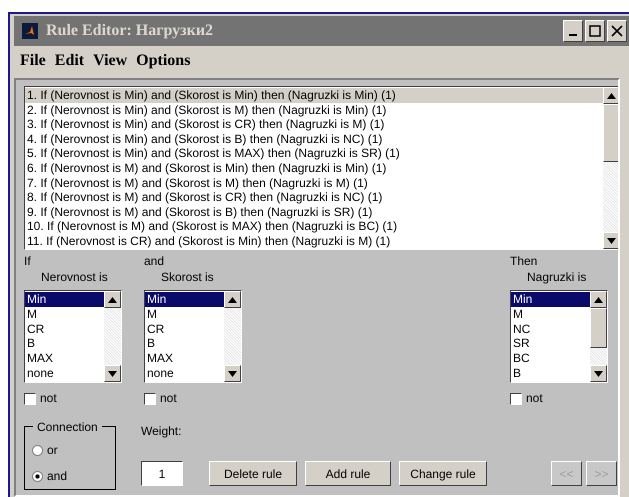  I want to click on rule-action-button: Delete rule, so click(253, 473).